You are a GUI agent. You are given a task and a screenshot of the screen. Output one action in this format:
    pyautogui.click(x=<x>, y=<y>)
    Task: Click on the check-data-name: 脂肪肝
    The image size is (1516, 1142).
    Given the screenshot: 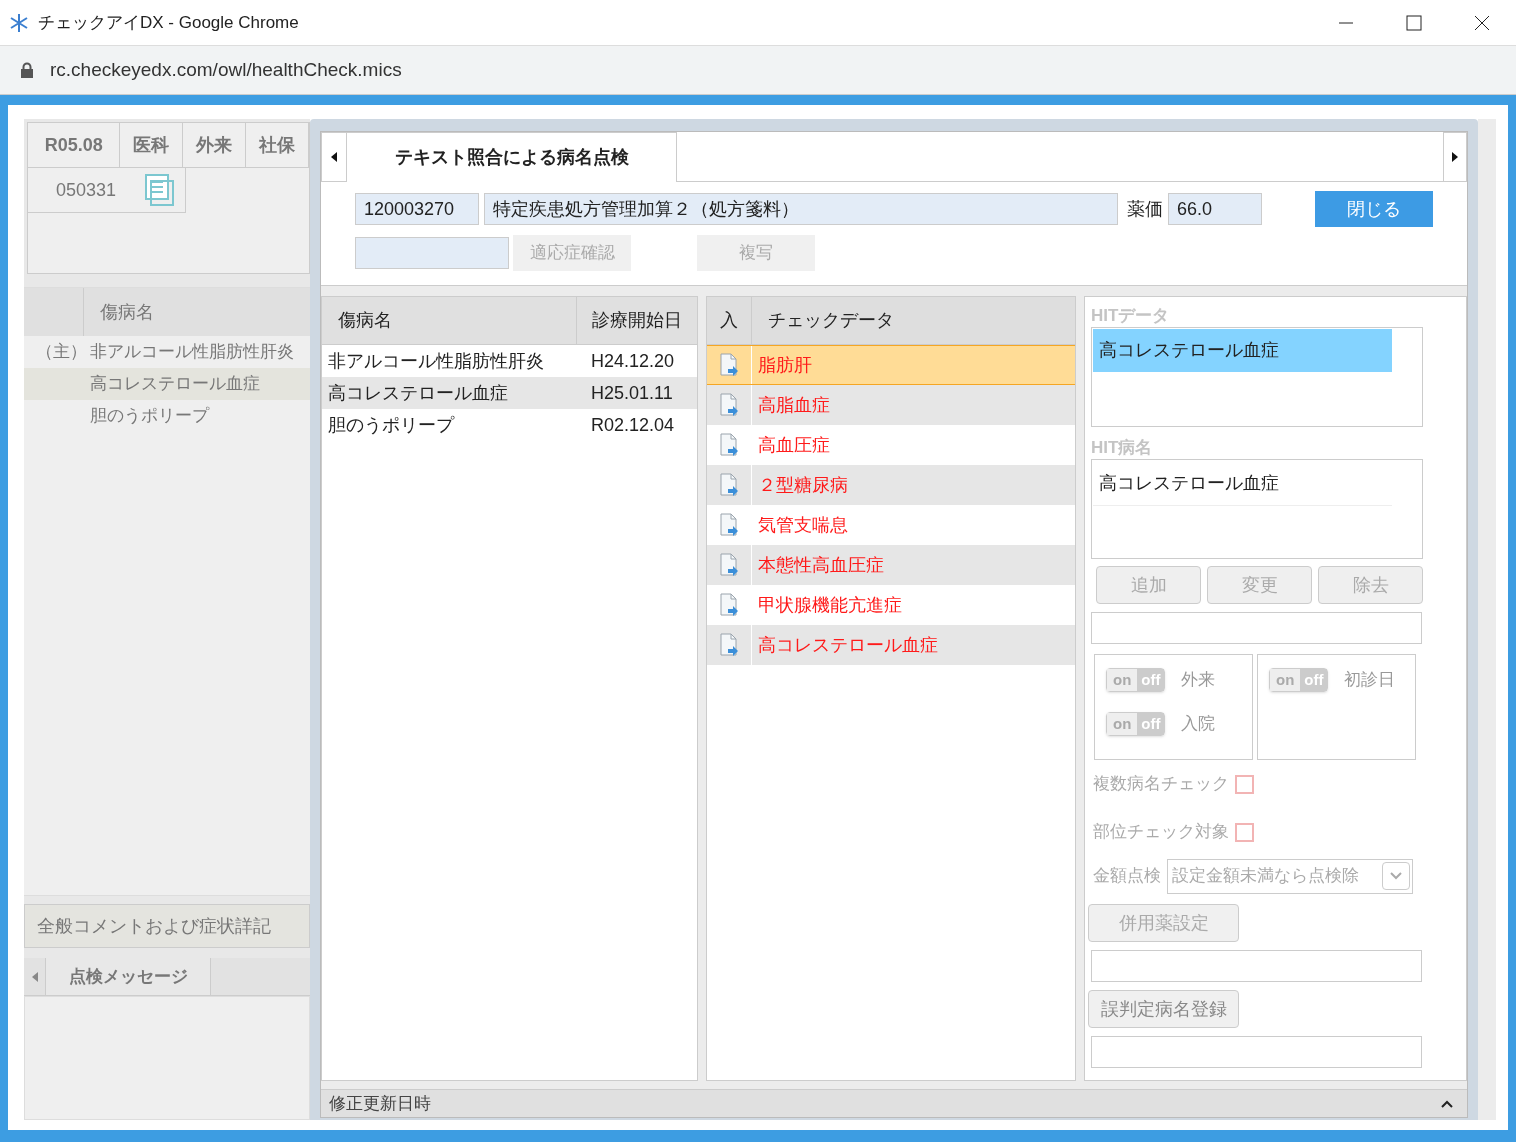 What is the action you would take?
    pyautogui.click(x=784, y=365)
    